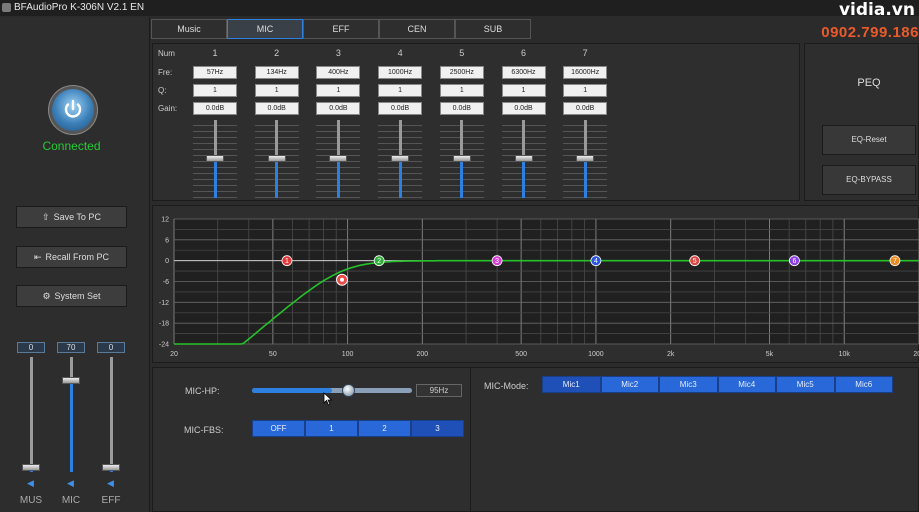  I want to click on band-7-marker: 7, so click(895, 261).